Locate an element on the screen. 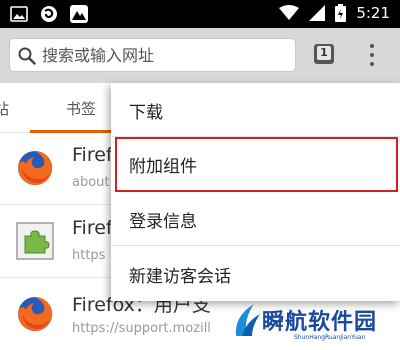  search-input is located at coordinates (164, 55).